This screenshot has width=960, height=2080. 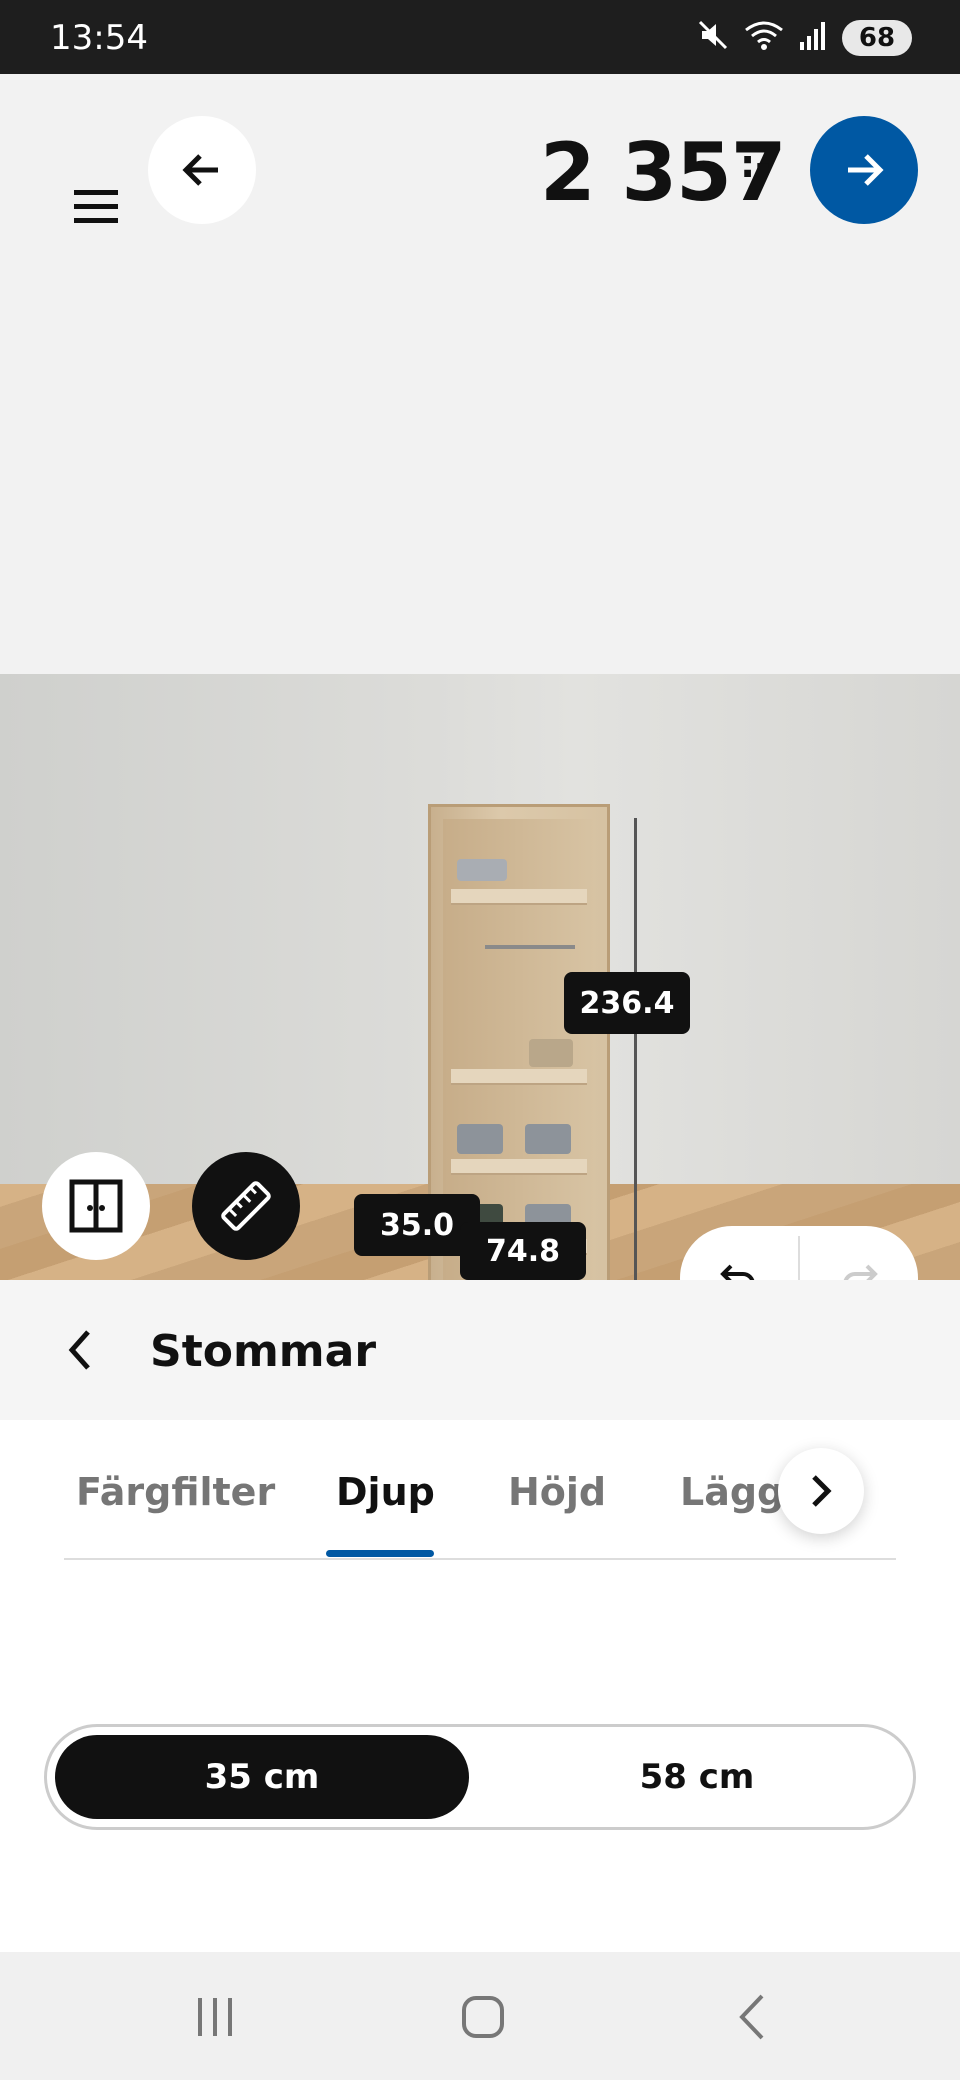 I want to click on battery-icon: 68, so click(x=877, y=37).